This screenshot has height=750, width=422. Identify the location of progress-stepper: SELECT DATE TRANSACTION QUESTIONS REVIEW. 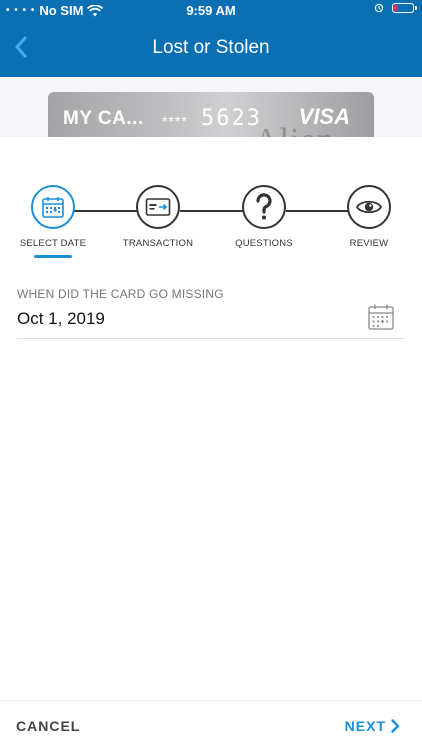
(211, 225).